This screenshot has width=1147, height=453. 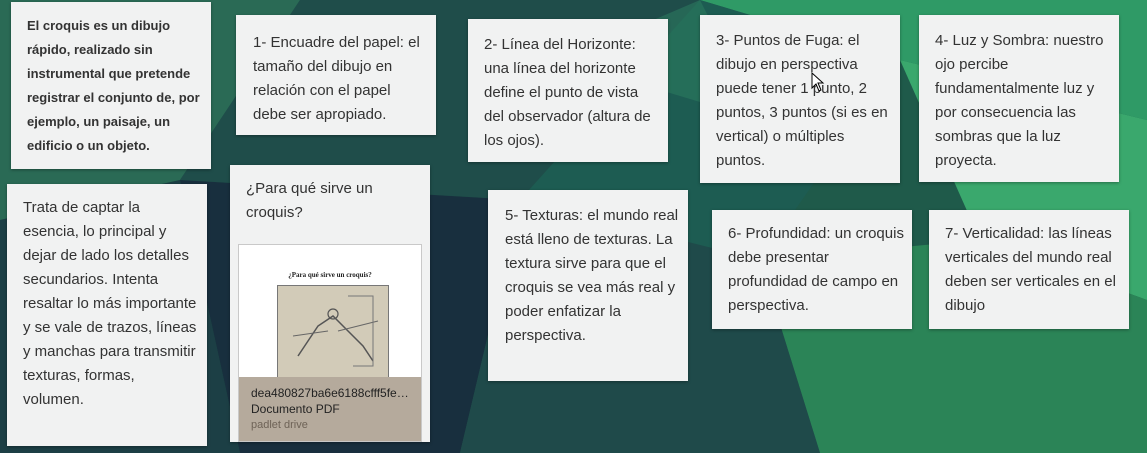 What do you see at coordinates (309, 200) in the screenshot?
I see `attachment-card-title: ¿Para qué sirve un croquis?` at bounding box center [309, 200].